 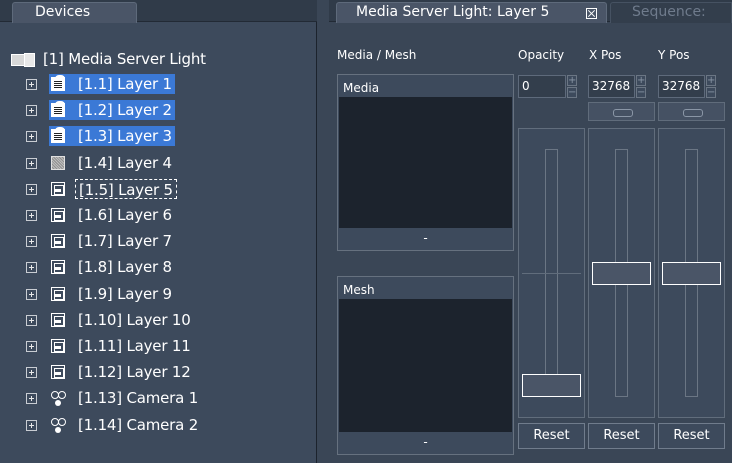 I want to click on opacity-reset-button: Reset, so click(x=551, y=436).